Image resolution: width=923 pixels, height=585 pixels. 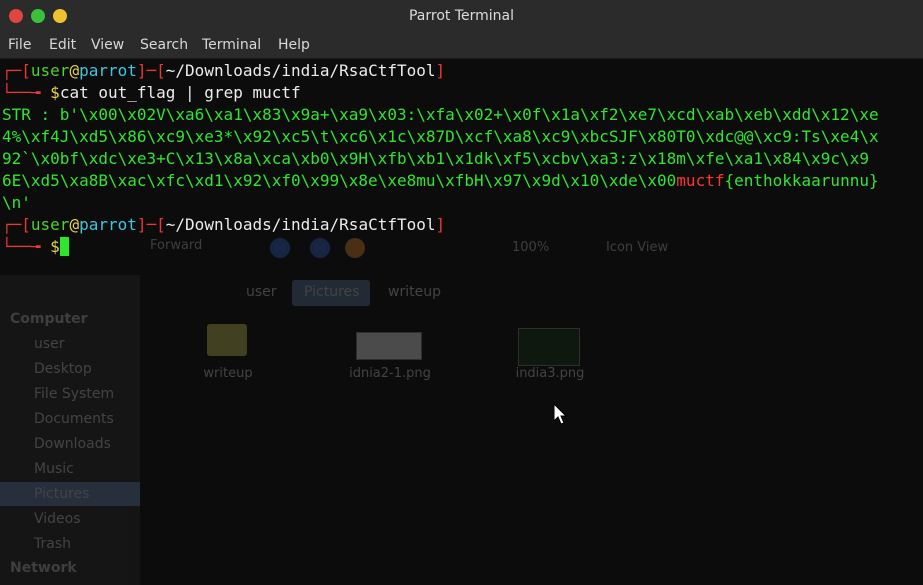 What do you see at coordinates (231, 45) in the screenshot?
I see `menu-terminal: Terminal` at bounding box center [231, 45].